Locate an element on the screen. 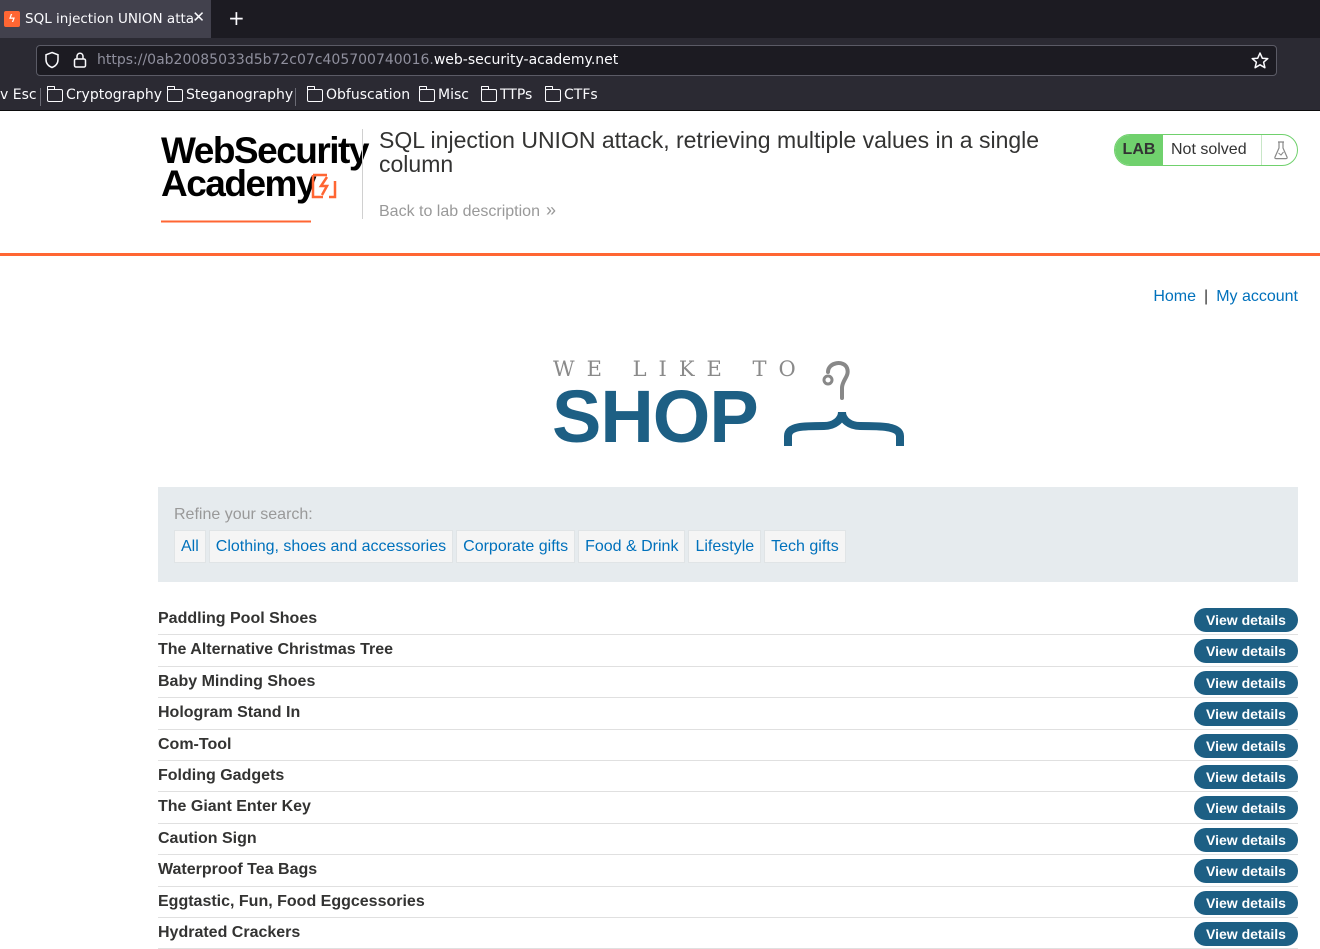  filter-lifestyle: Lifestyle is located at coordinates (725, 546).